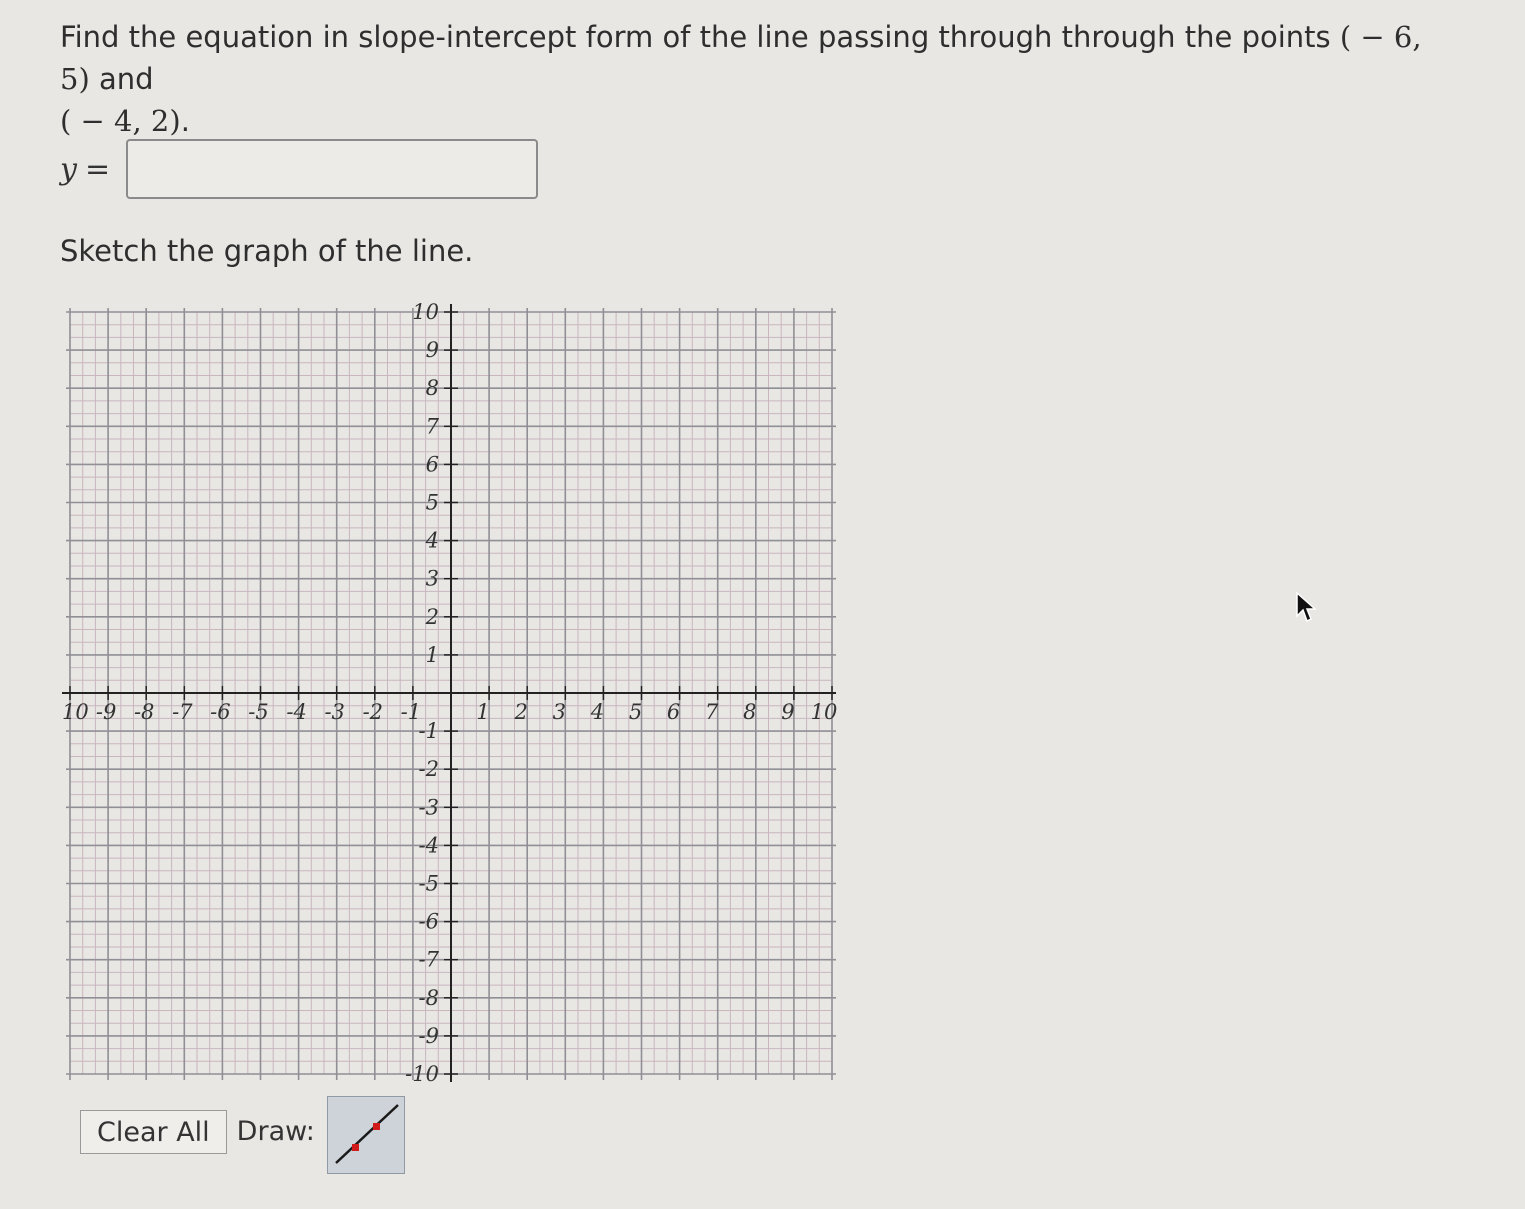 This screenshot has width=1525, height=1209. I want to click on y-tick-label: -8, so click(429, 998).